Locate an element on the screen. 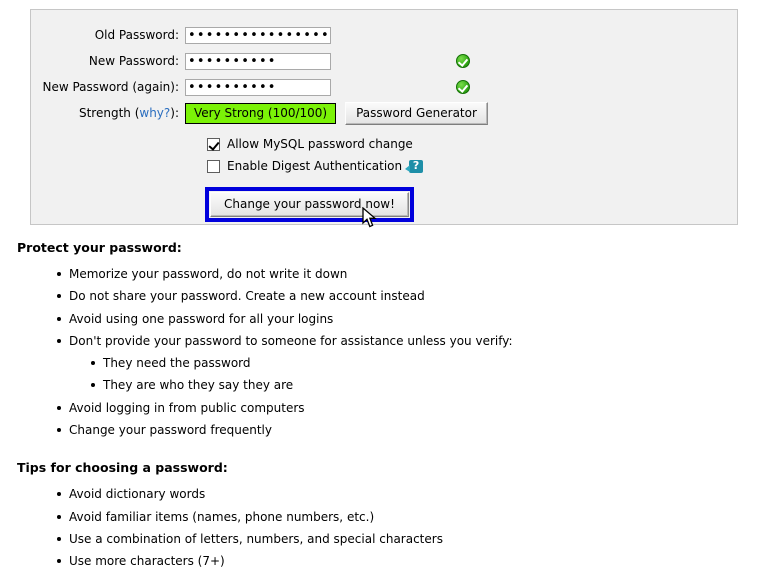 The image size is (761, 573). form-row-confirm-password: New Password (again): is located at coordinates (259, 87).